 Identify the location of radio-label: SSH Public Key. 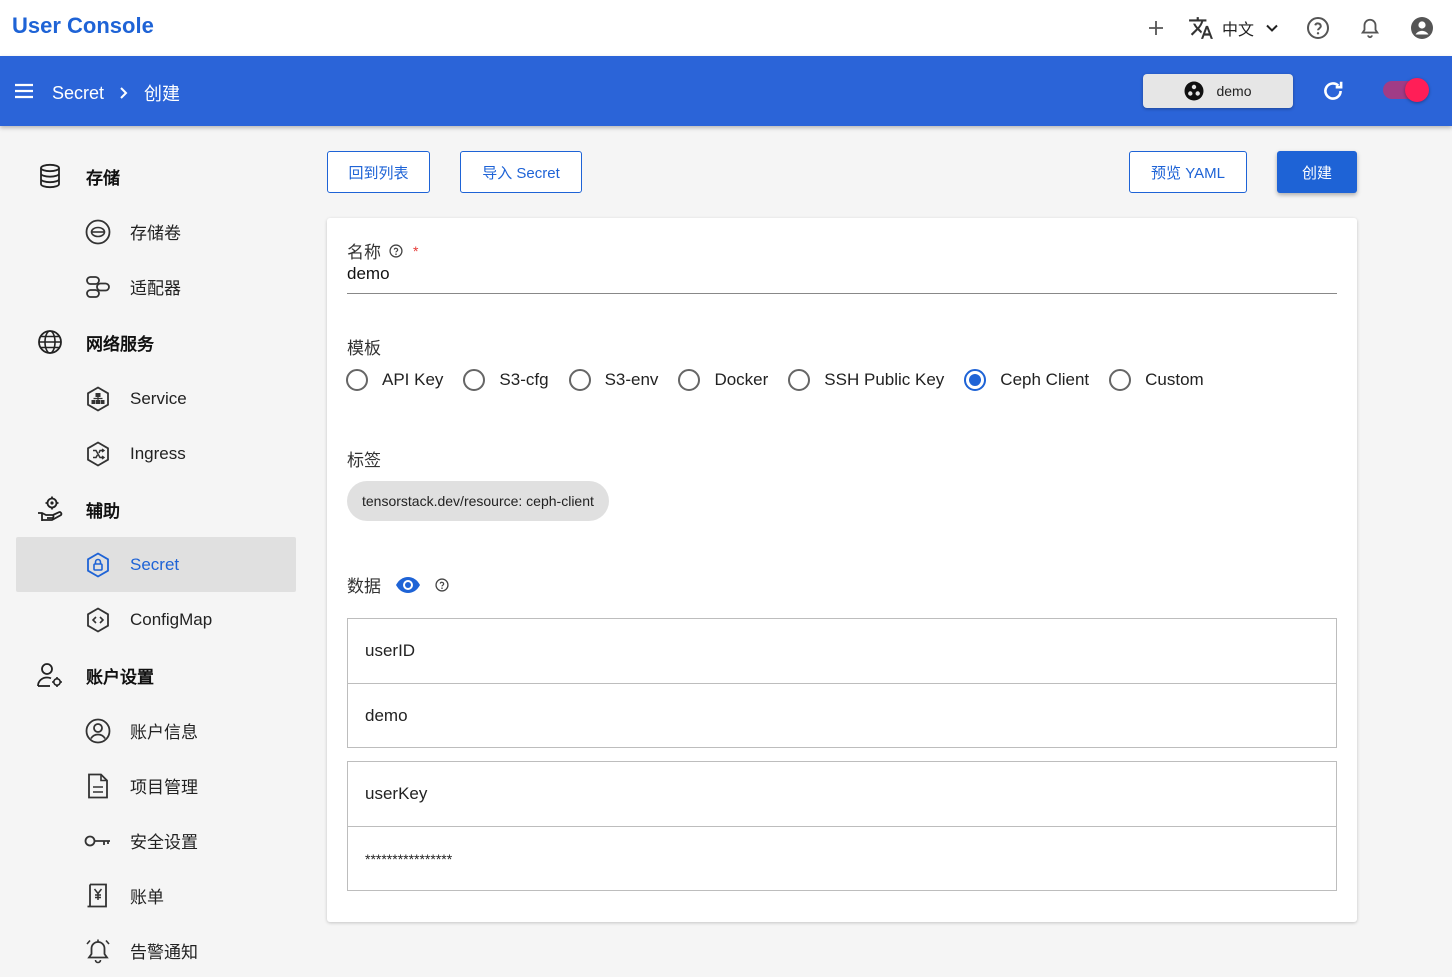
(884, 379).